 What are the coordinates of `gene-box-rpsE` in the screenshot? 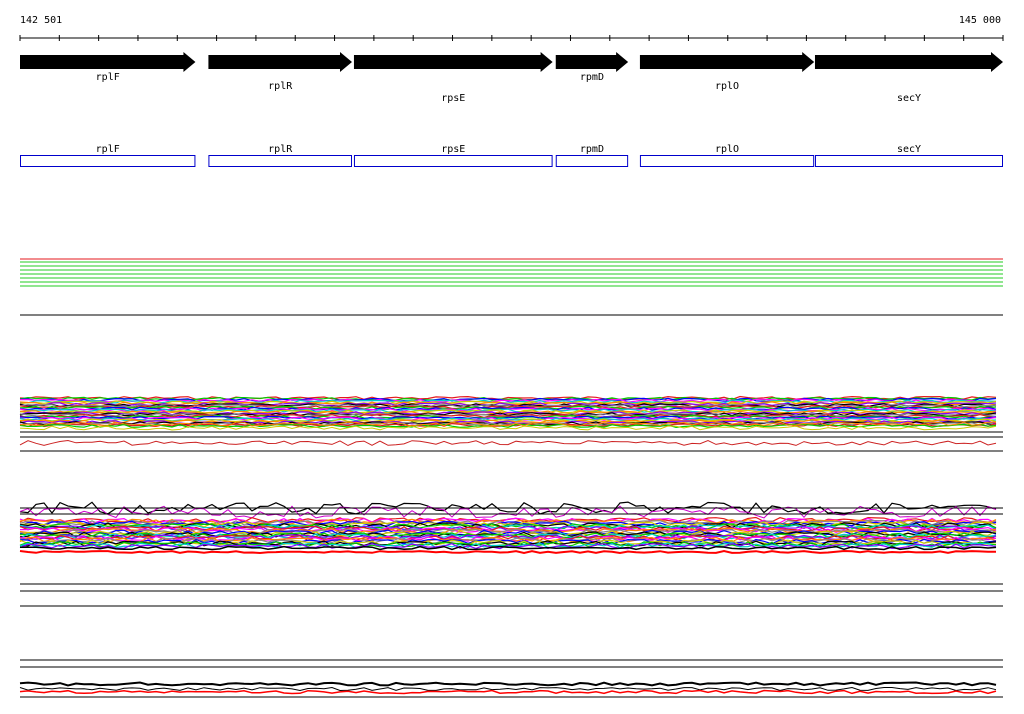 It's located at (453, 161).